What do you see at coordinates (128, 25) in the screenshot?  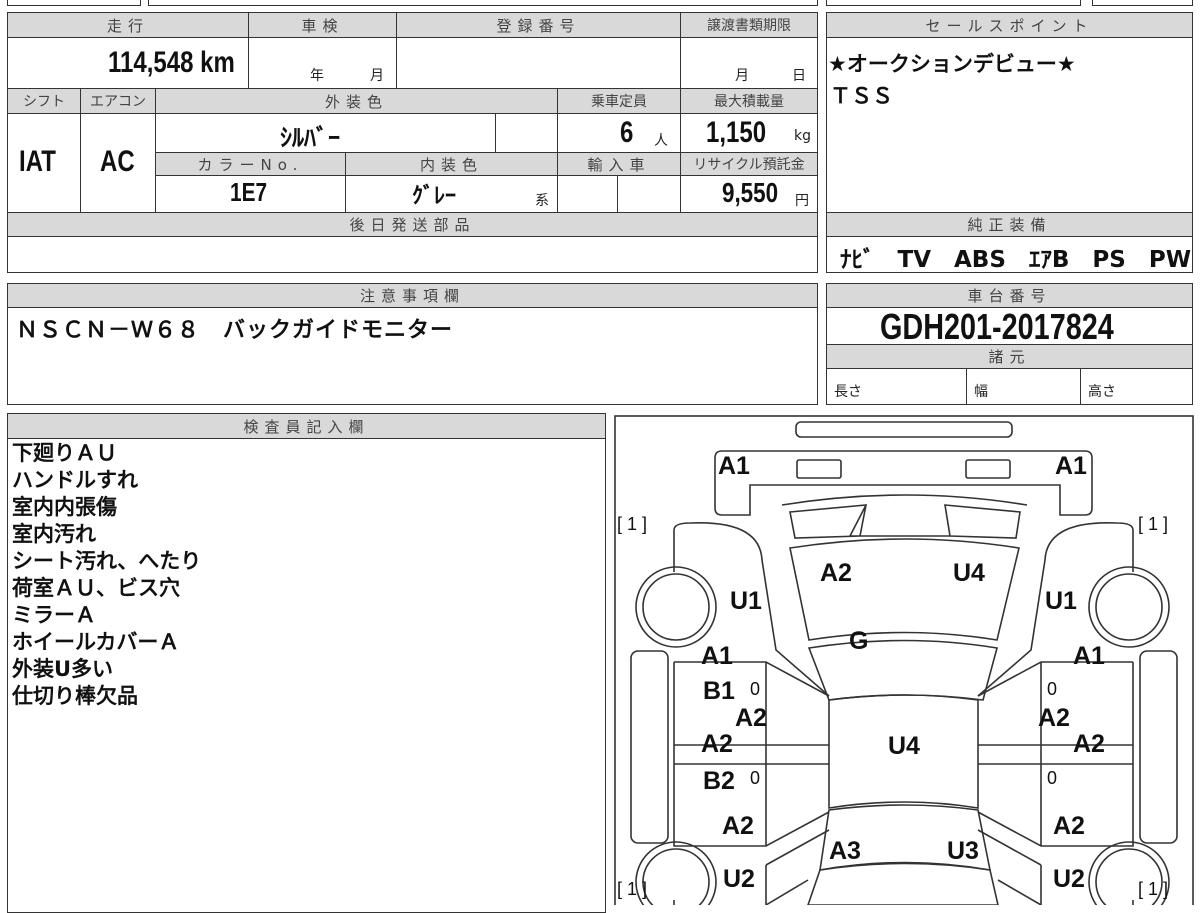 I see `mileage-header: 走行` at bounding box center [128, 25].